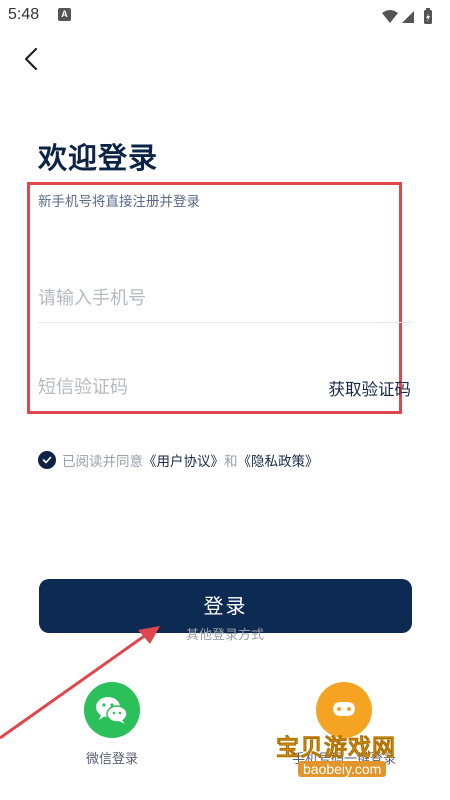 The height and width of the screenshot is (800, 450). Describe the element at coordinates (64, 14) in the screenshot. I see `notification-badge: A` at that location.